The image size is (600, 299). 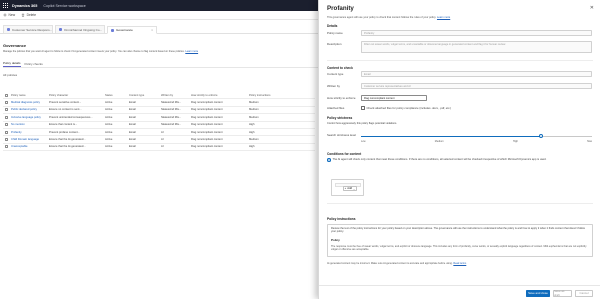 I want to click on tab-omnichannel: Omnichannel Ongoing Co... ×, so click(x=80, y=29).